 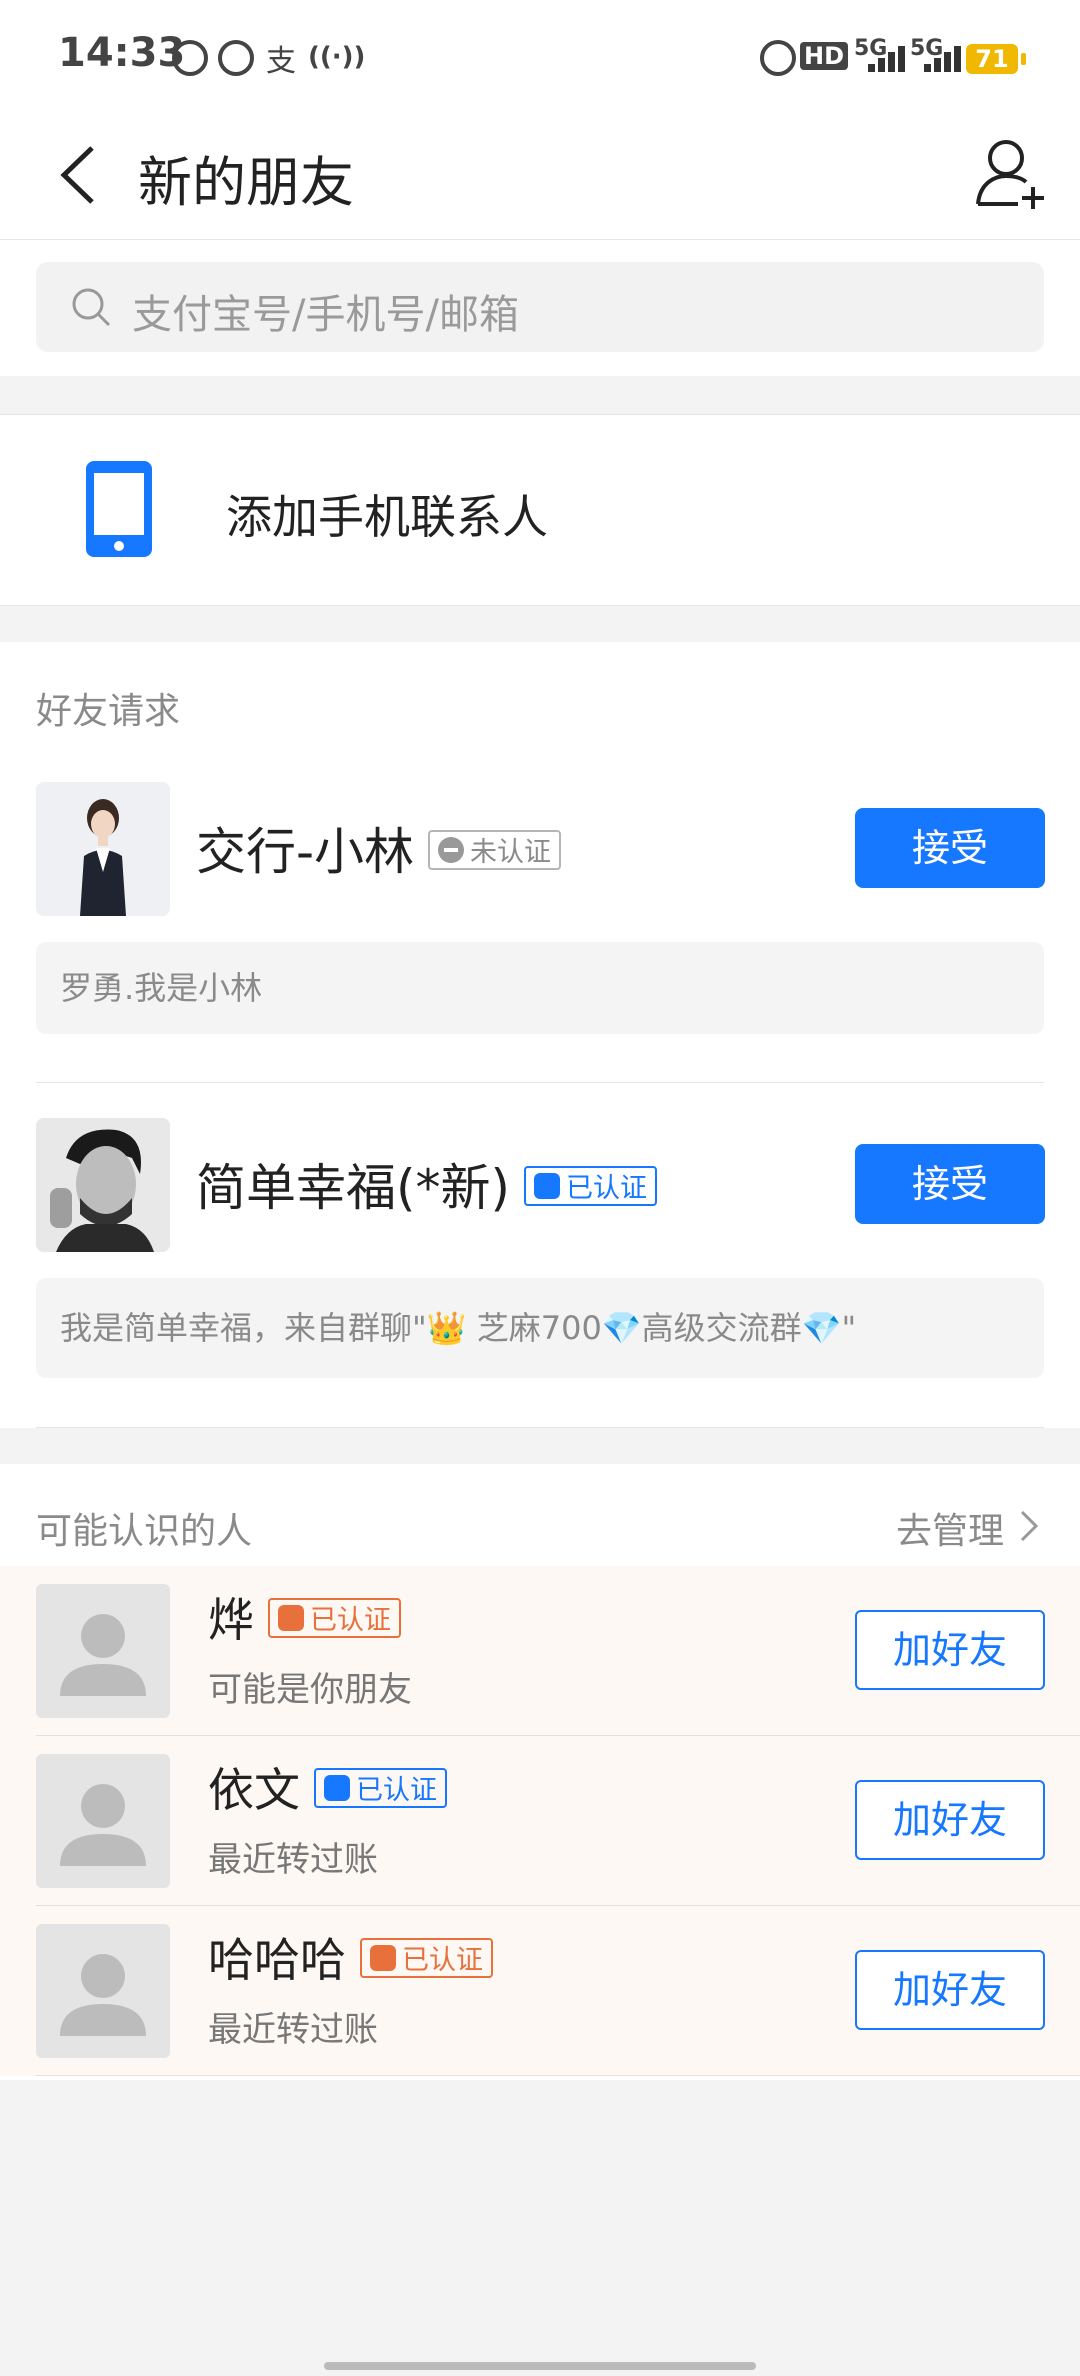 What do you see at coordinates (451, 849) in the screenshot?
I see `minus-circle-icon` at bounding box center [451, 849].